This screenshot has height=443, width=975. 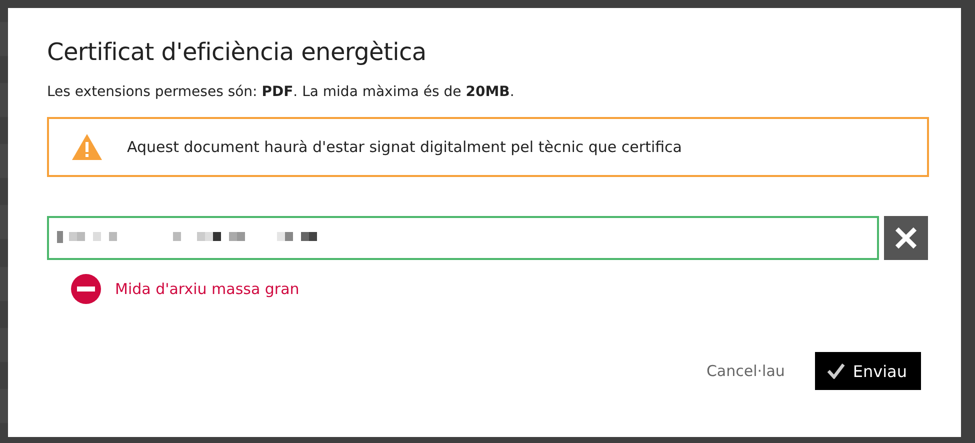 What do you see at coordinates (86, 289) in the screenshot?
I see `error-icon` at bounding box center [86, 289].